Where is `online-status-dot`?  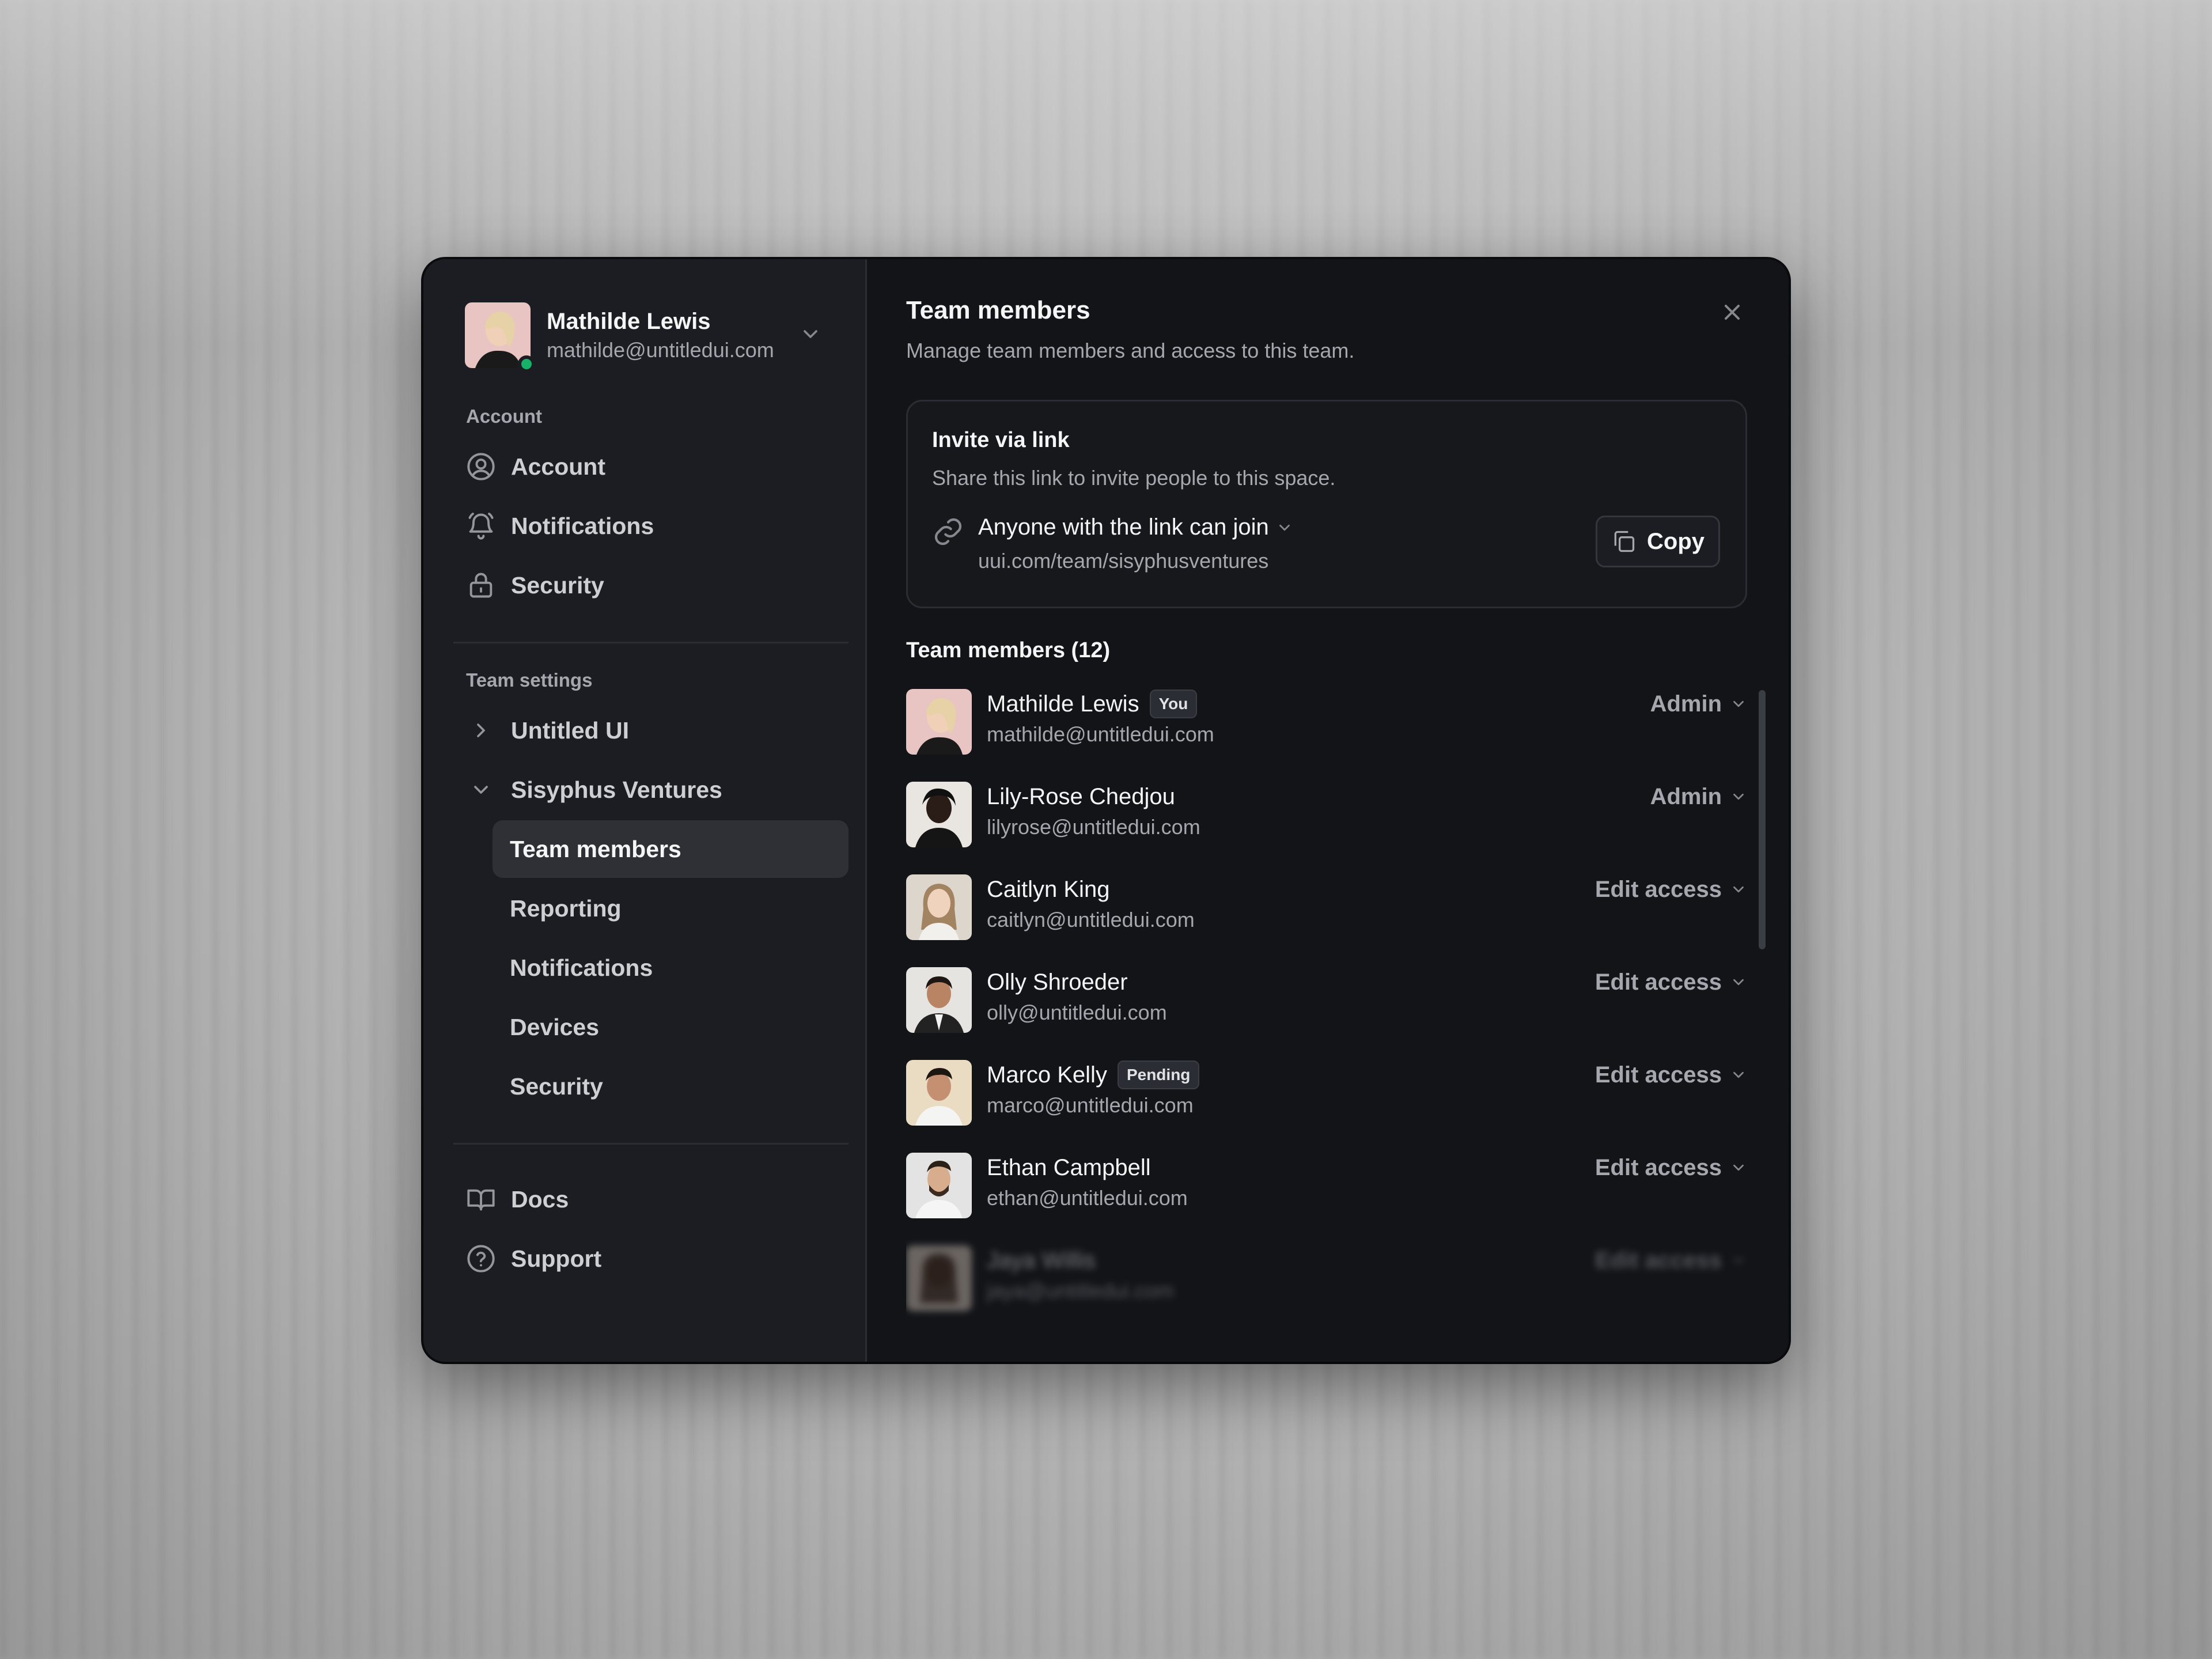
online-status-dot is located at coordinates (526, 364).